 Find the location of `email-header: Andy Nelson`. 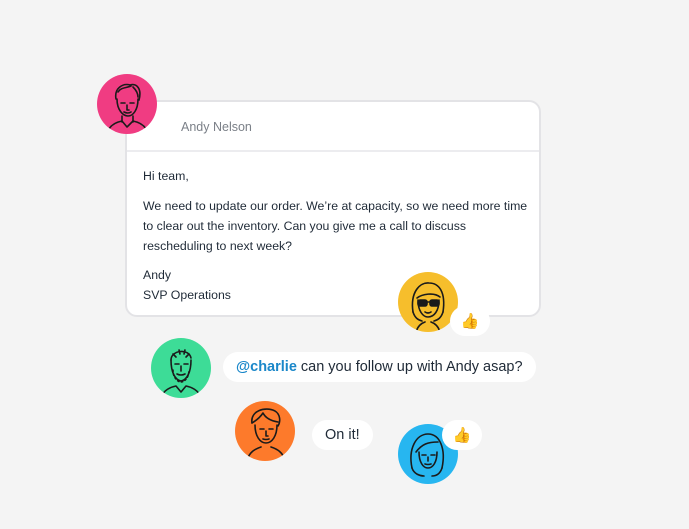

email-header: Andy Nelson is located at coordinates (333, 127).